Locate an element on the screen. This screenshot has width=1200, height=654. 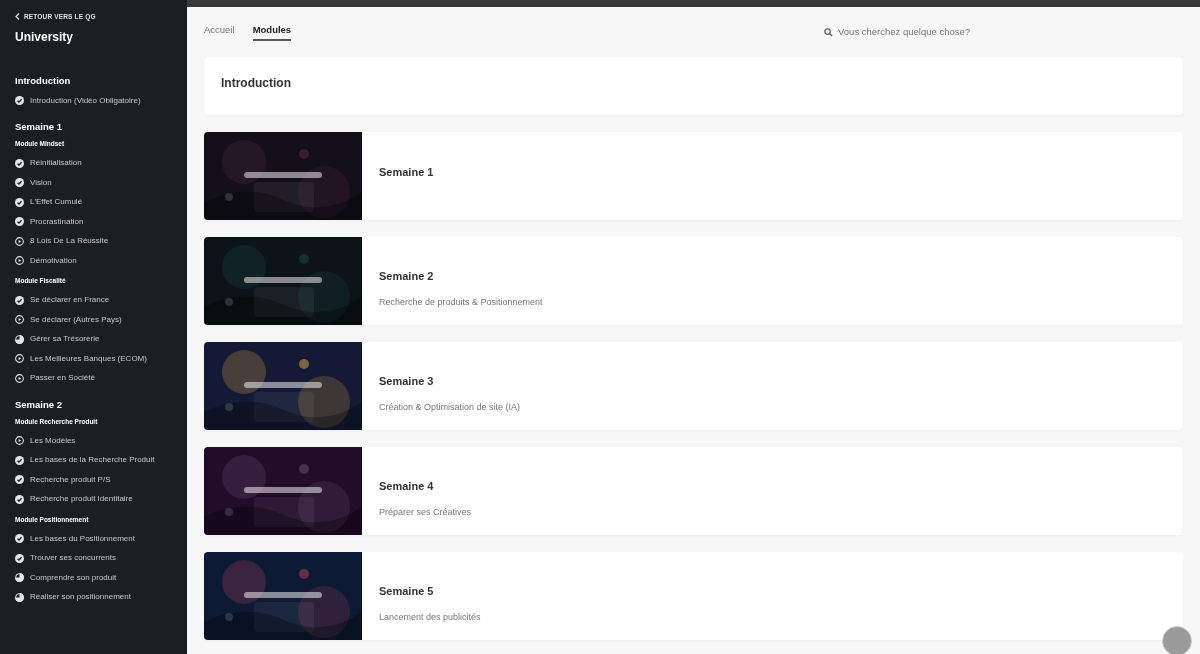
lesson-item: Recherche produit P/S is located at coordinates (93, 479).